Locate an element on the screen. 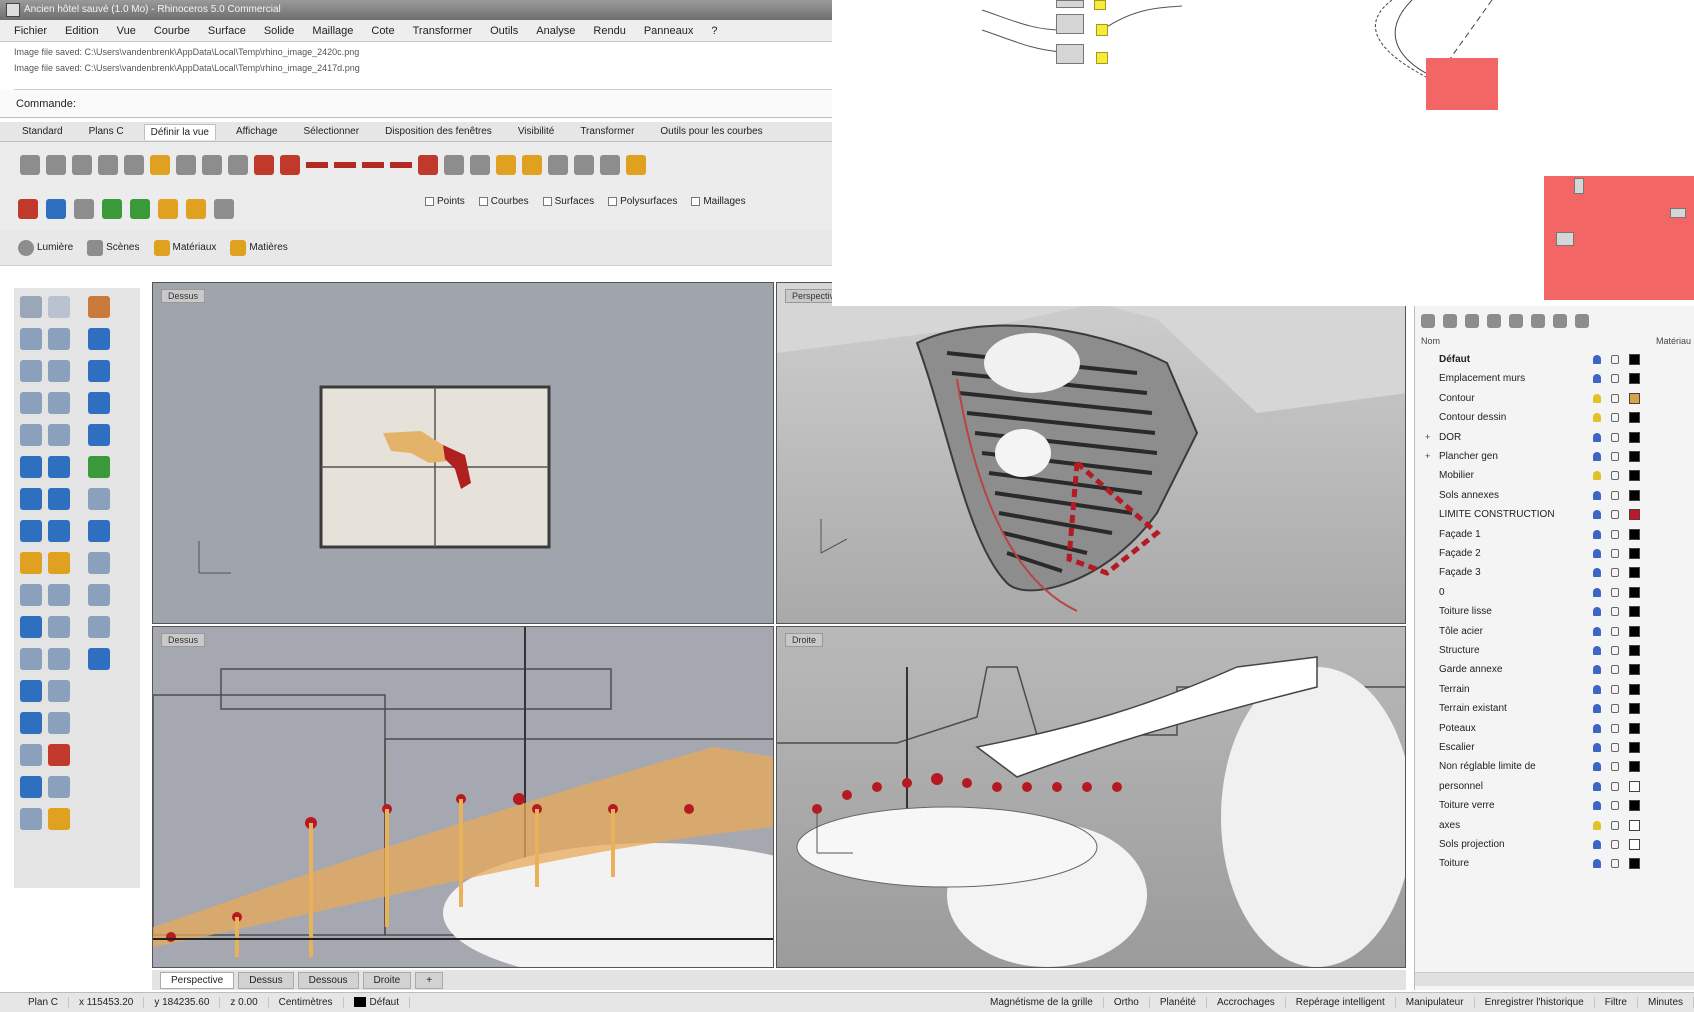  named-view-icon is located at coordinates (428, 165).